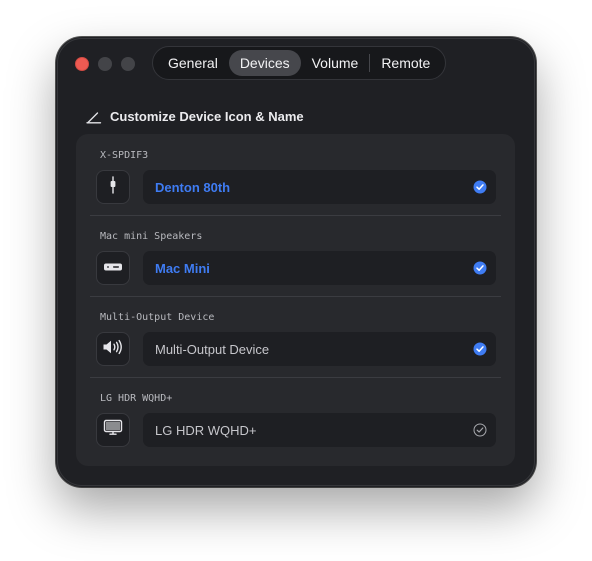  Describe the element at coordinates (151, 236) in the screenshot. I see `device-system-name: Mac mini Speakers` at that location.